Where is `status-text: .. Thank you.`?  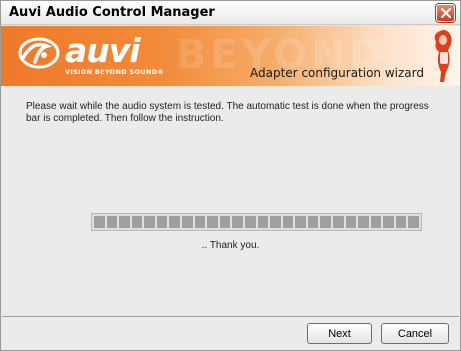 status-text: .. Thank you. is located at coordinates (230, 245).